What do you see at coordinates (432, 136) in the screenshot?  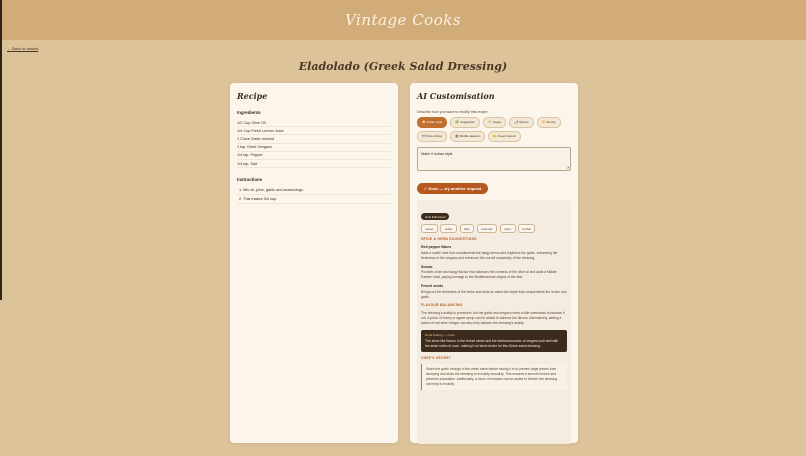 I see `chip-fine-dining: 🍽 Fine dining` at bounding box center [432, 136].